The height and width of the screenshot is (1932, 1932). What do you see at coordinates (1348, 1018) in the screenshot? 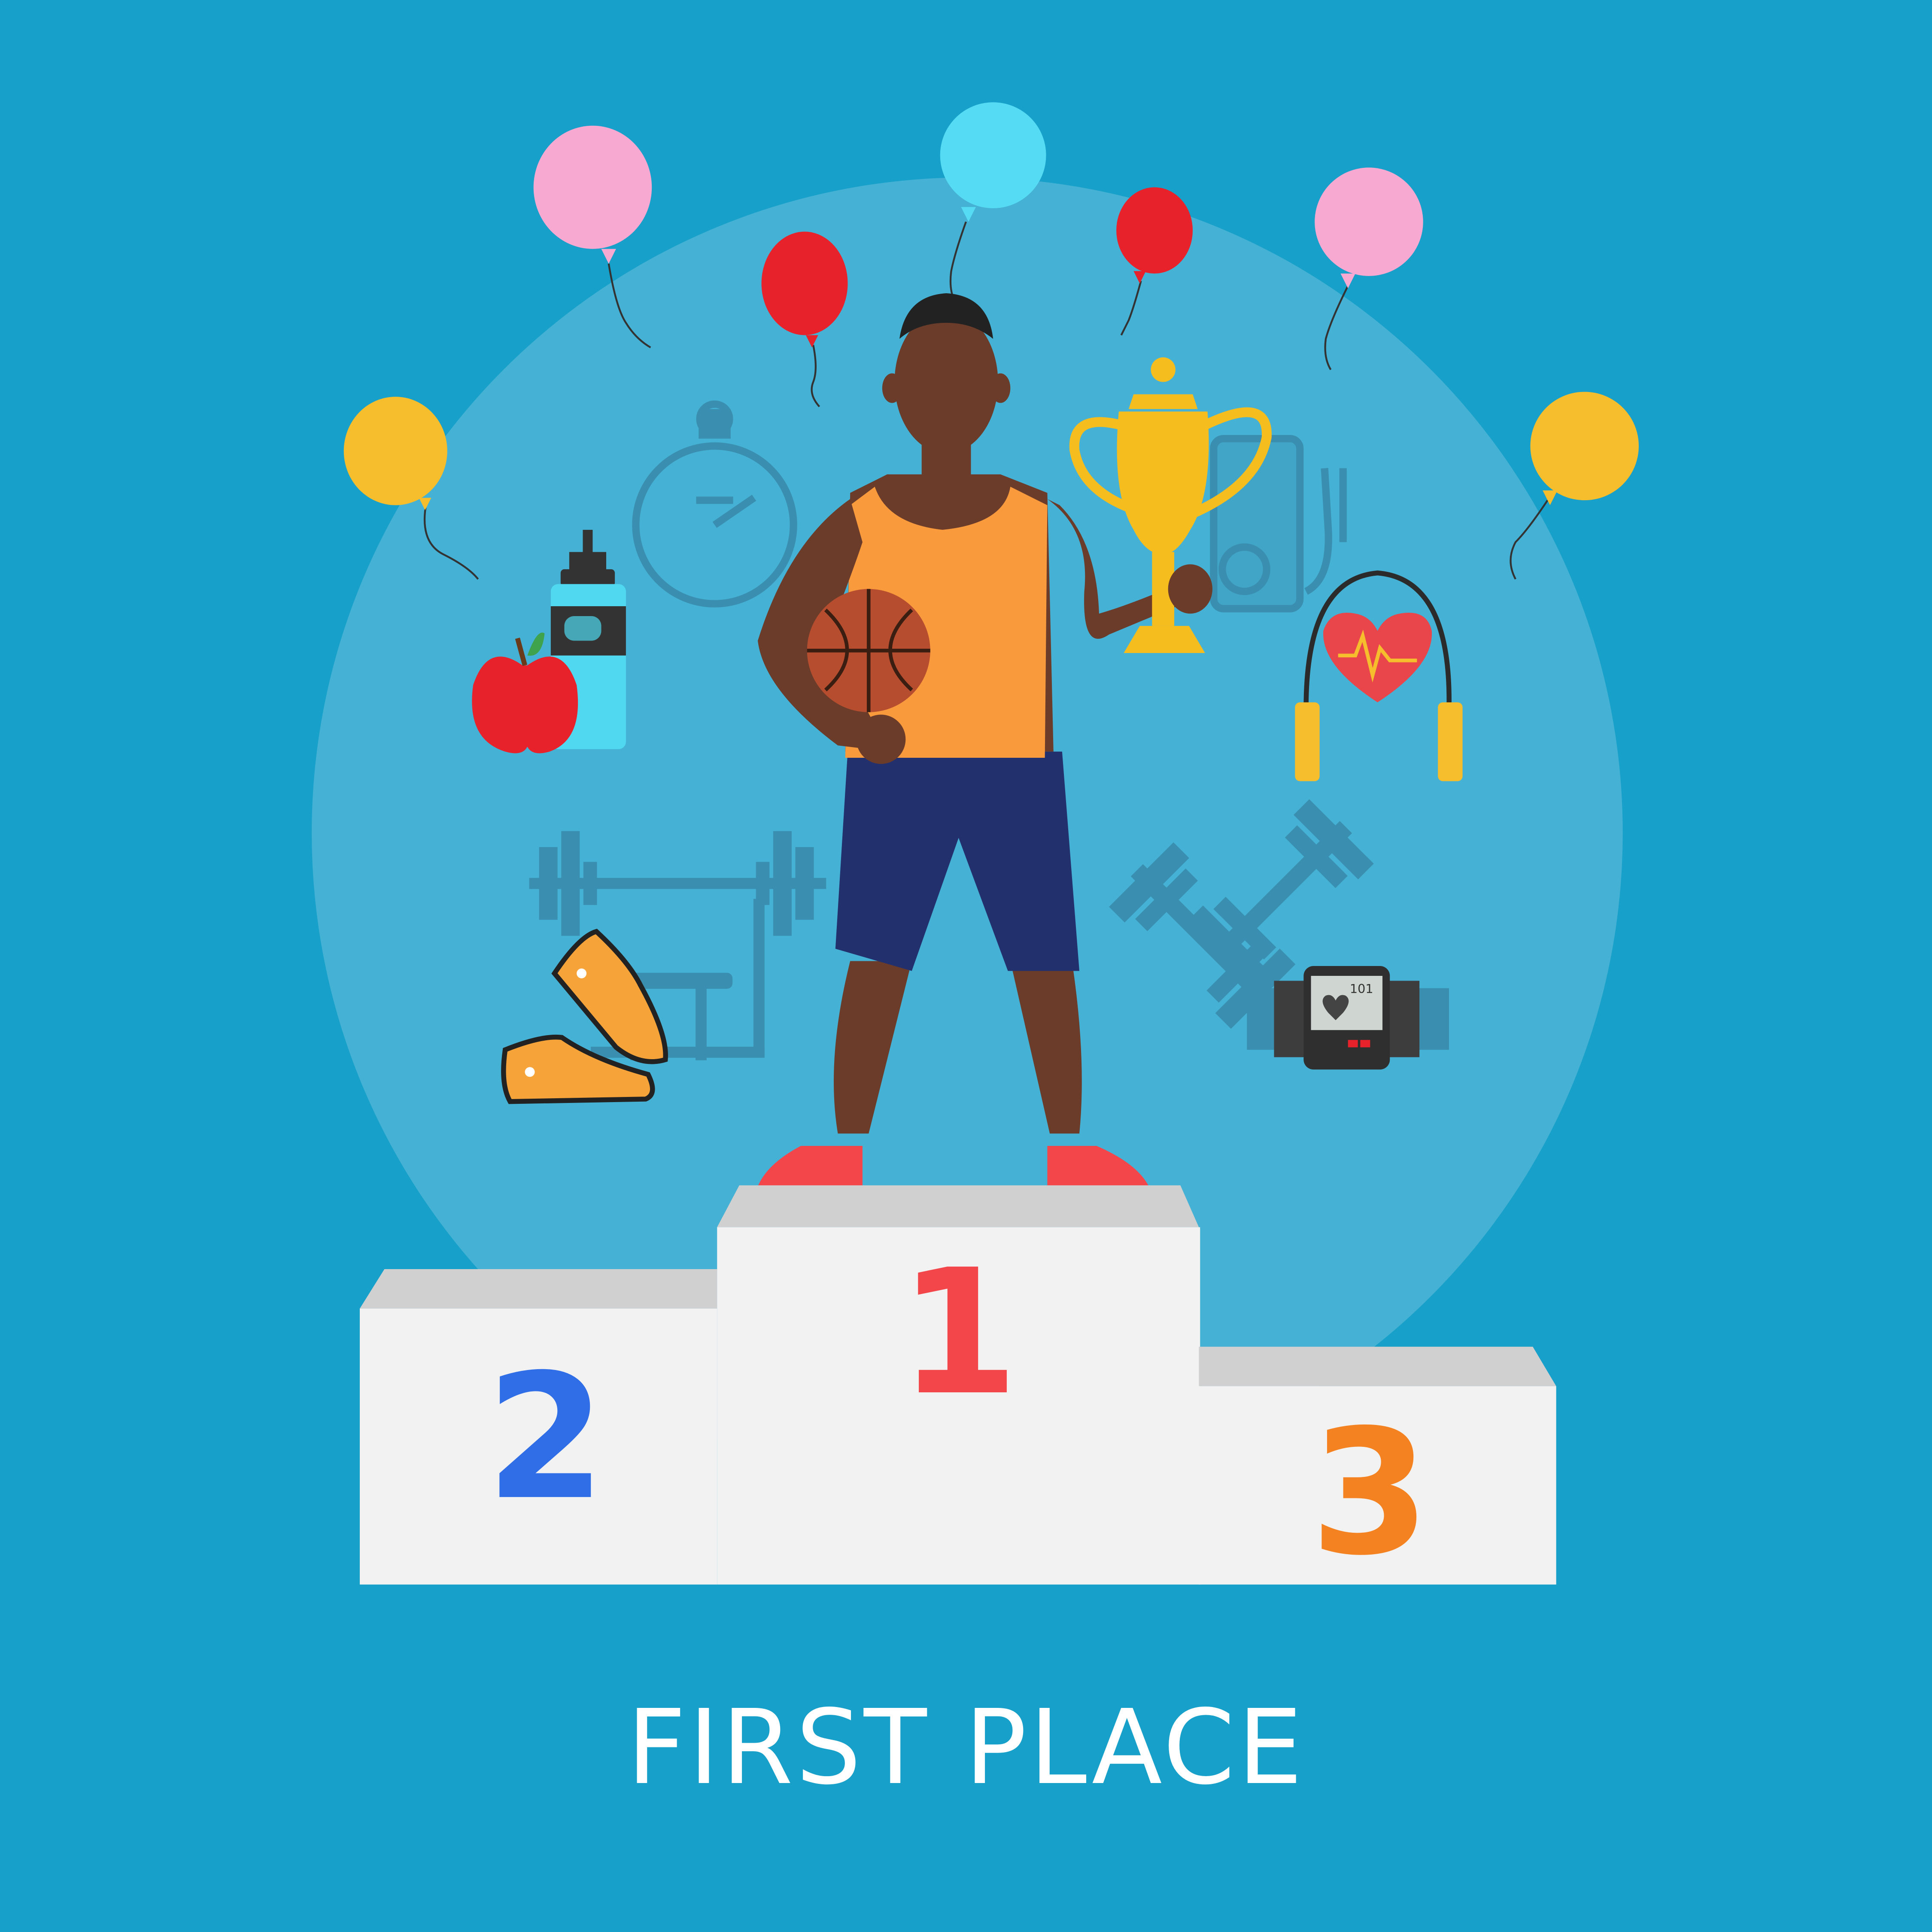
I see `heart-rate-monitor-icon: 101` at bounding box center [1348, 1018].